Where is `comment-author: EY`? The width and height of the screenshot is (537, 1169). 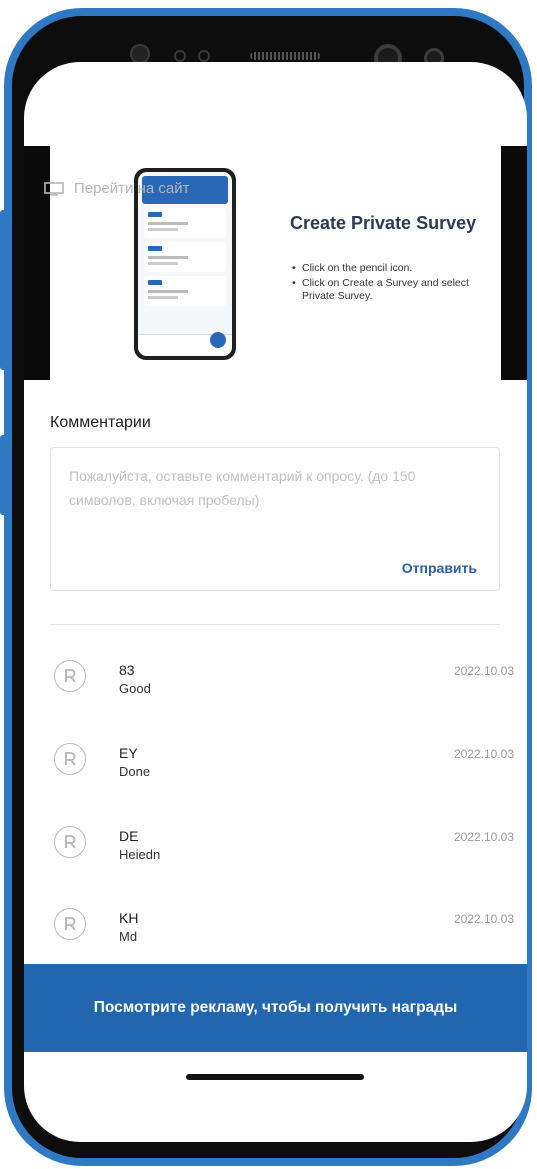
comment-author: EY is located at coordinates (128, 753).